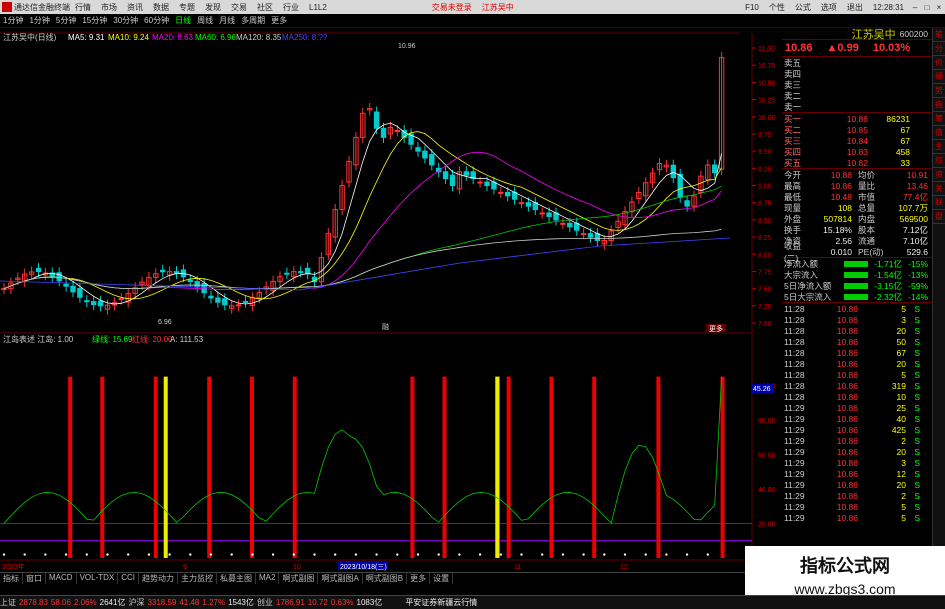  Describe the element at coordinates (159, 578) in the screenshot. I see `indicator-tab: 趋势动力` at that location.